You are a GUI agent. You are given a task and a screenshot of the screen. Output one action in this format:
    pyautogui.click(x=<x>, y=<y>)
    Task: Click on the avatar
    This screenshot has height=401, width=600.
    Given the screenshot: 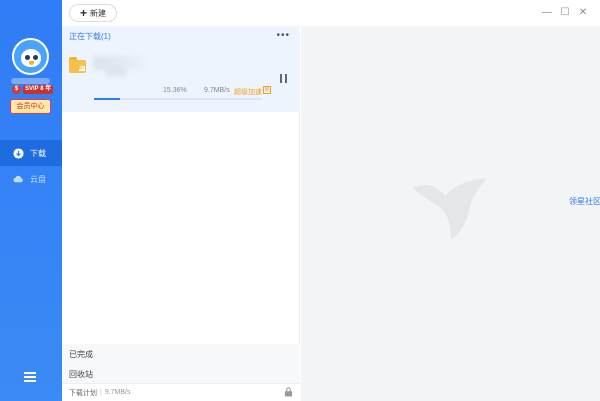 What is the action you would take?
    pyautogui.click(x=30, y=56)
    